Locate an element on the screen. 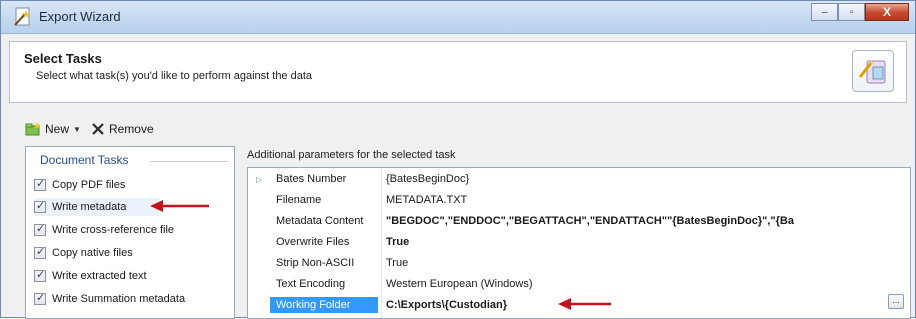 The height and width of the screenshot is (319, 916). property-name: Overwrite Files is located at coordinates (313, 242).